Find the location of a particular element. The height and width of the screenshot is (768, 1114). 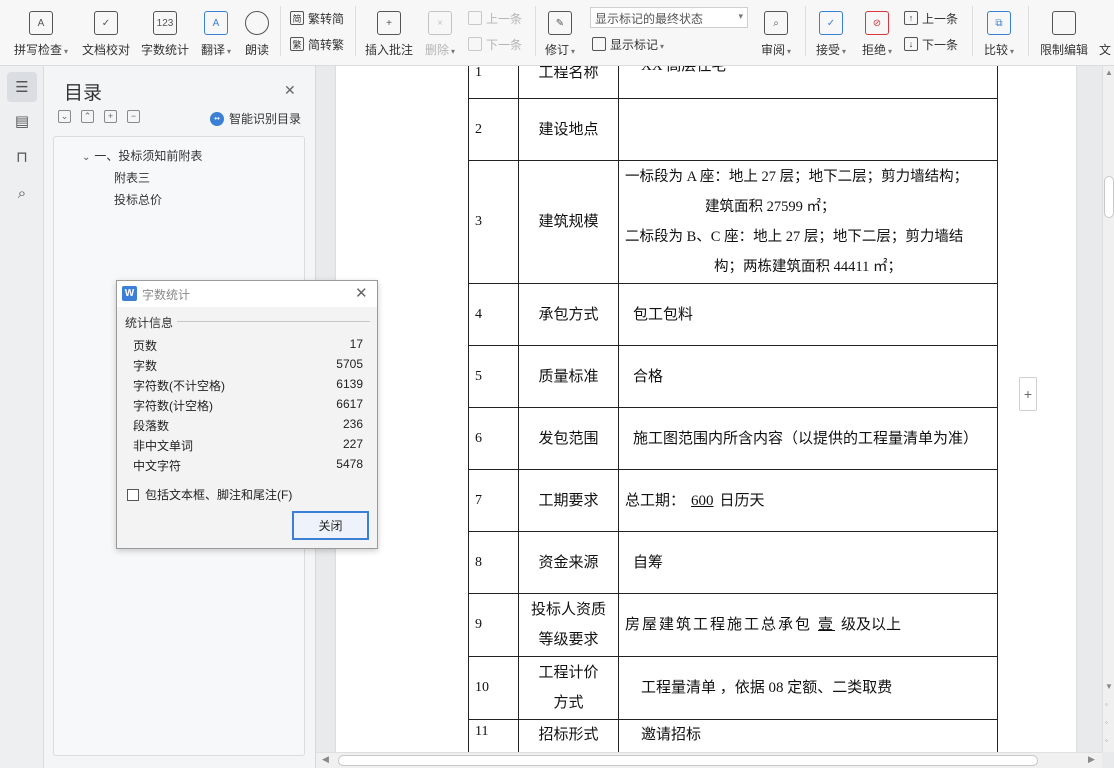

show-markup-button: 显示标记 is located at coordinates (628, 44).